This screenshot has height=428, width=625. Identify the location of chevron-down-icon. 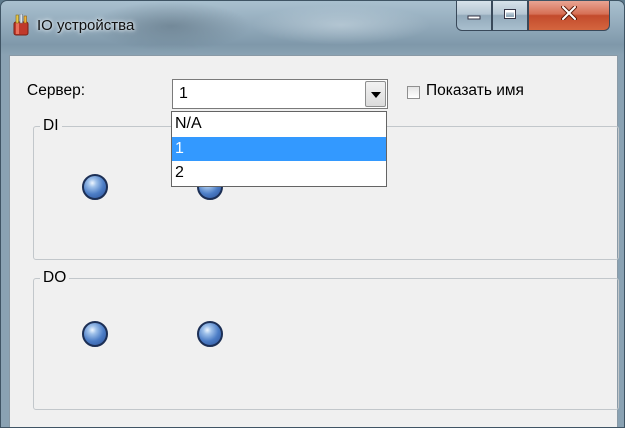
(375, 94).